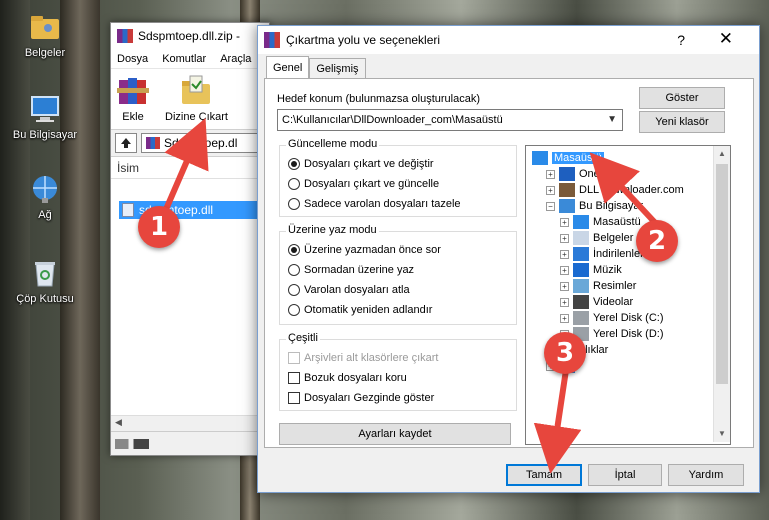  Describe the element at coordinates (607, 270) in the screenshot. I see `tree-node-label: Müzik` at that location.